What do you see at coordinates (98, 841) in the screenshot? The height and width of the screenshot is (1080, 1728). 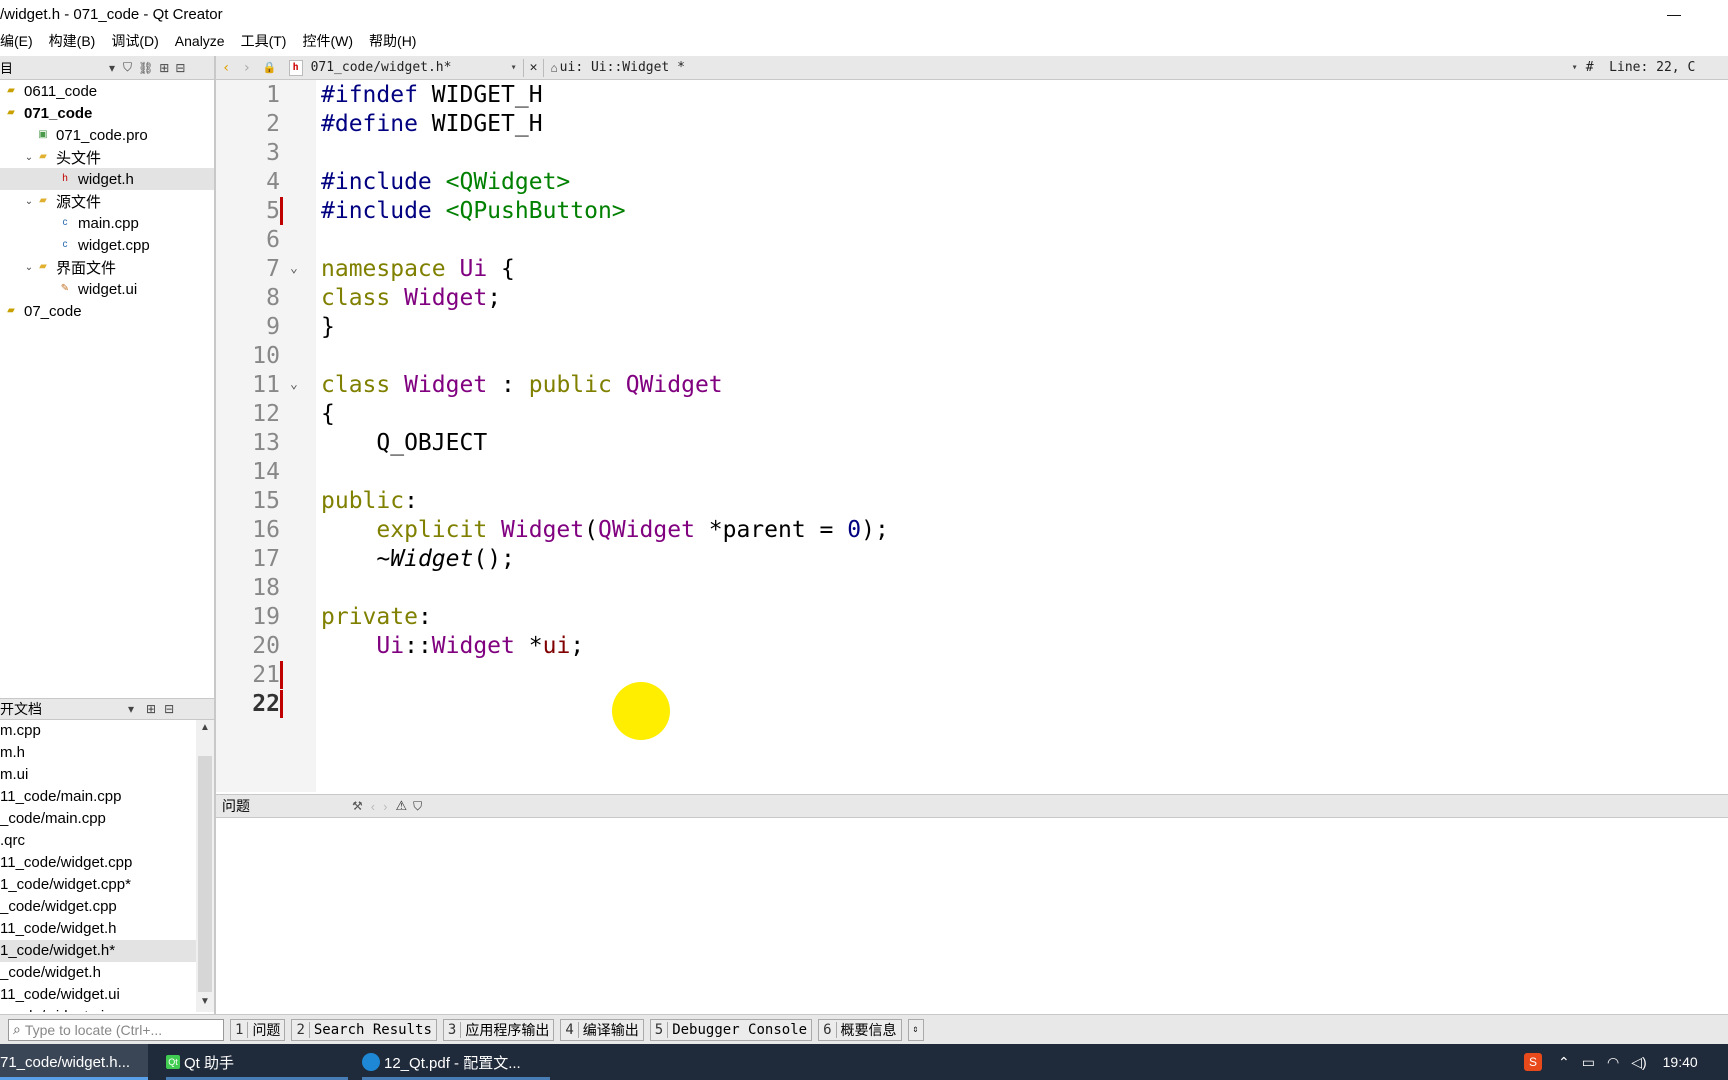 I see `open-document-item: .qrc` at bounding box center [98, 841].